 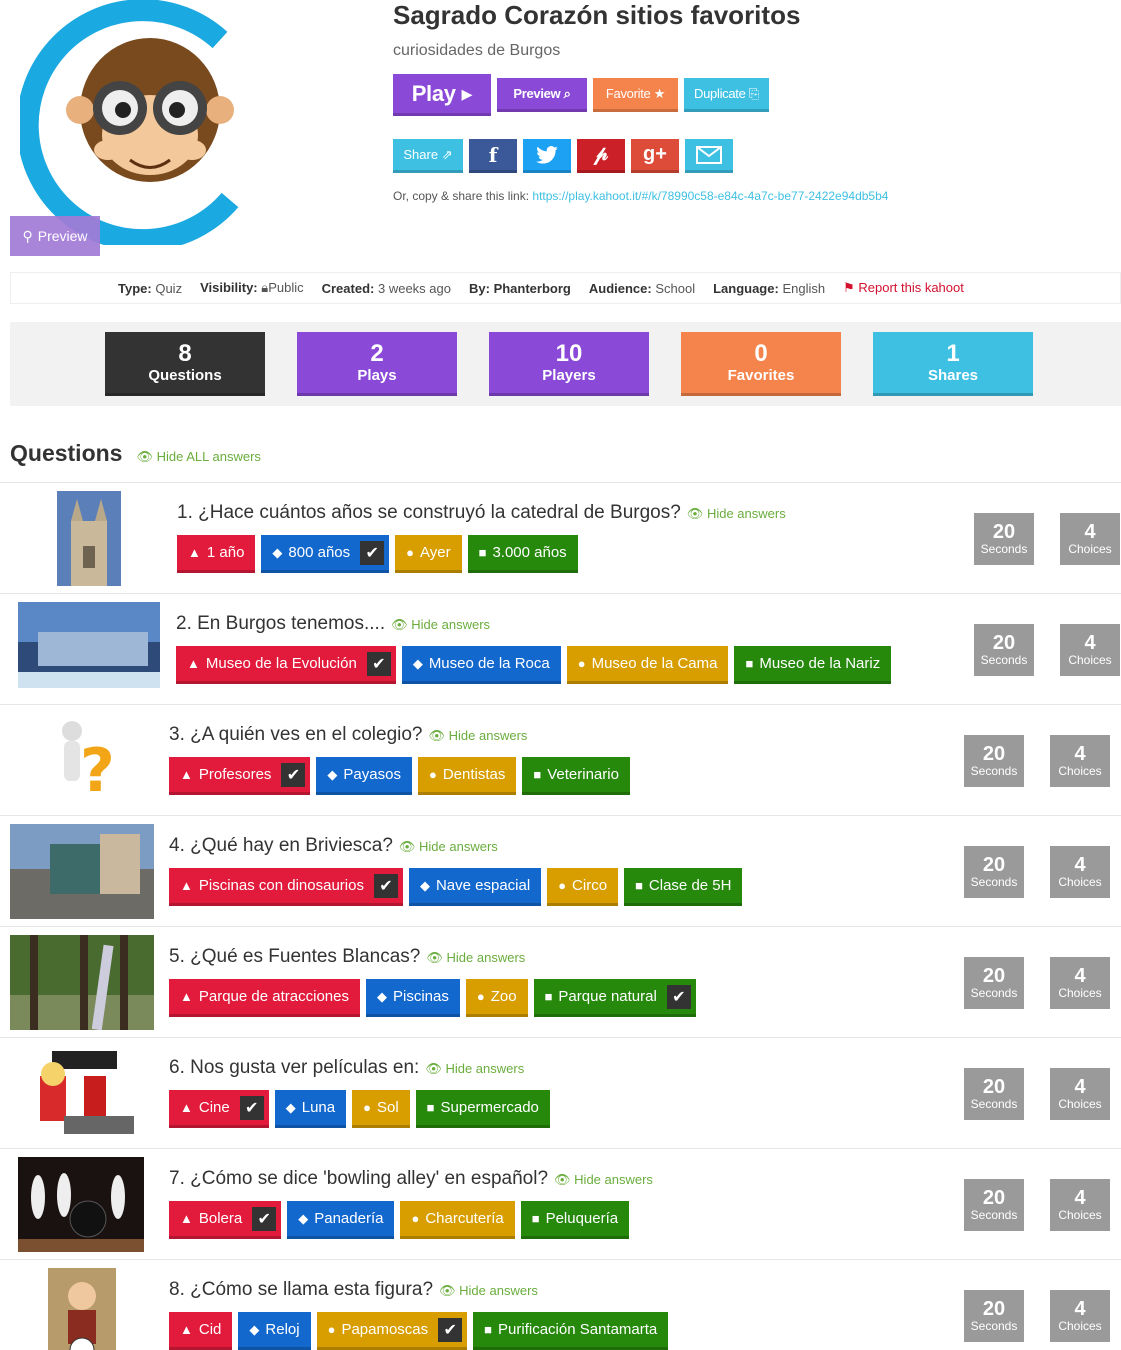 I want to click on meta-visibility: Visibility: 🔒︎Public, so click(x=252, y=287).